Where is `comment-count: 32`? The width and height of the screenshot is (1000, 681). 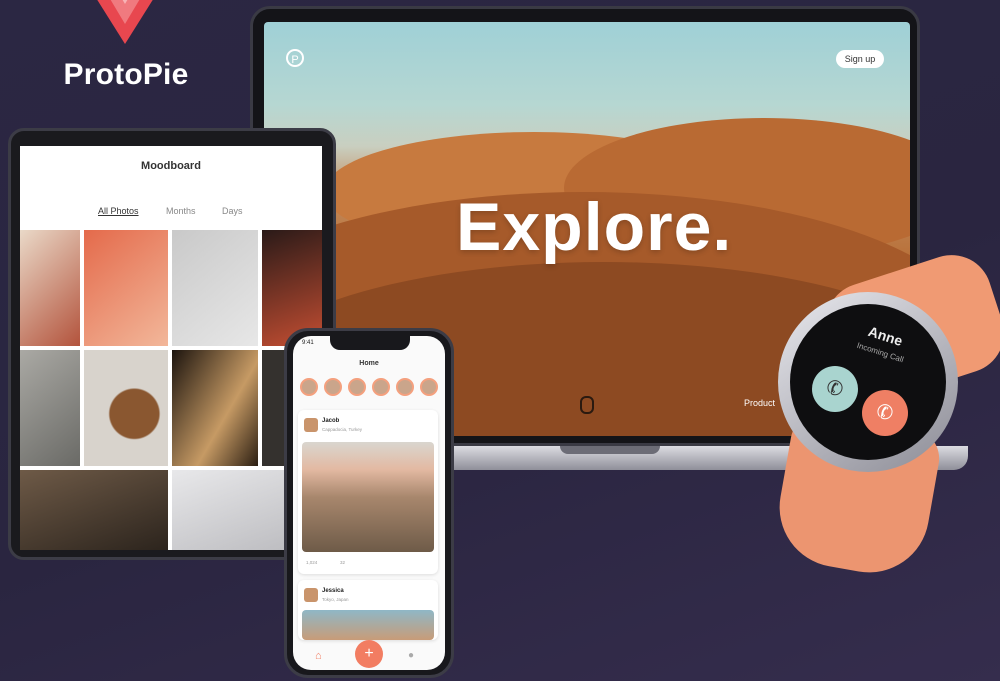 comment-count: 32 is located at coordinates (342, 562).